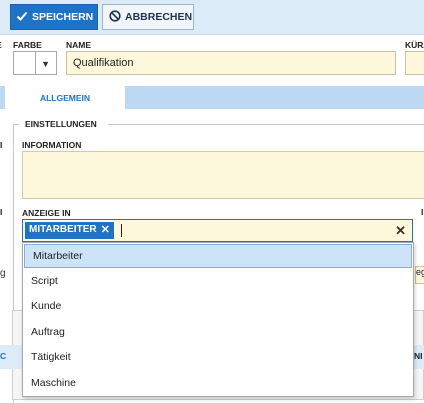 This screenshot has width=424, height=403. What do you see at coordinates (115, 17) in the screenshot?
I see `cancel-icon` at bounding box center [115, 17].